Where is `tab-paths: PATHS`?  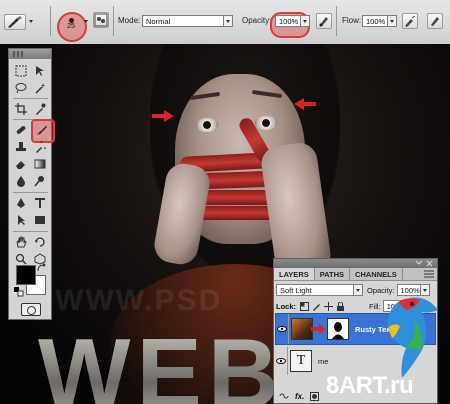
tab-paths: PATHS is located at coordinates (333, 274).